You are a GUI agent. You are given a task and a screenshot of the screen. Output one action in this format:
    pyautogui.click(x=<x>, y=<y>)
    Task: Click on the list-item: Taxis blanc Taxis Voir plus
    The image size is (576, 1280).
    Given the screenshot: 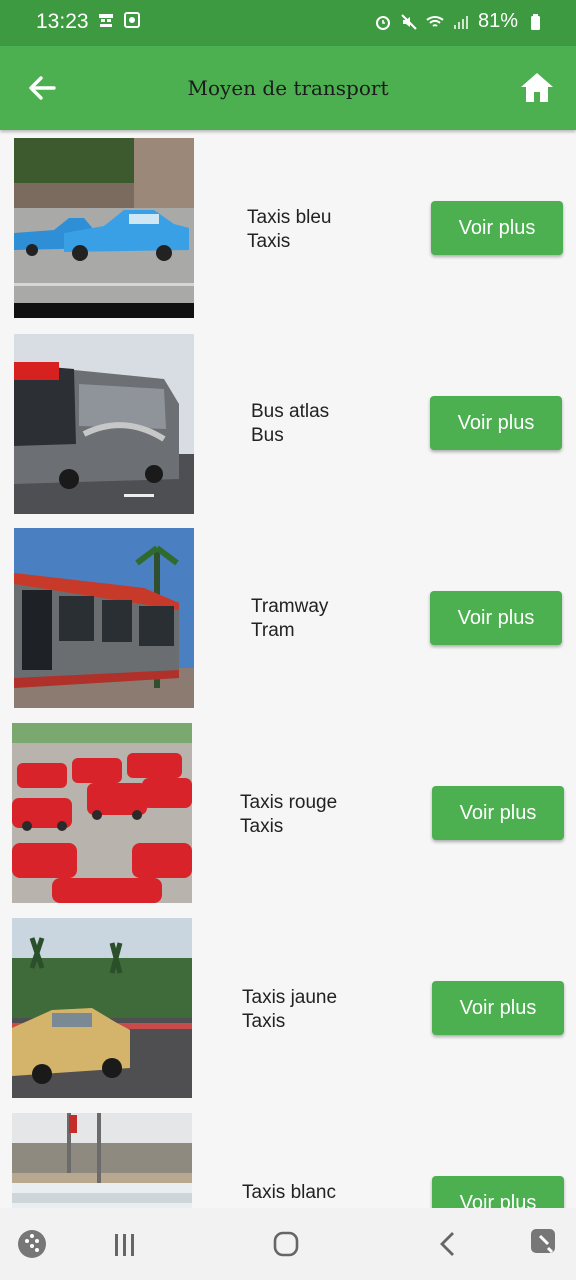 What is the action you would take?
    pyautogui.click(x=288, y=1156)
    